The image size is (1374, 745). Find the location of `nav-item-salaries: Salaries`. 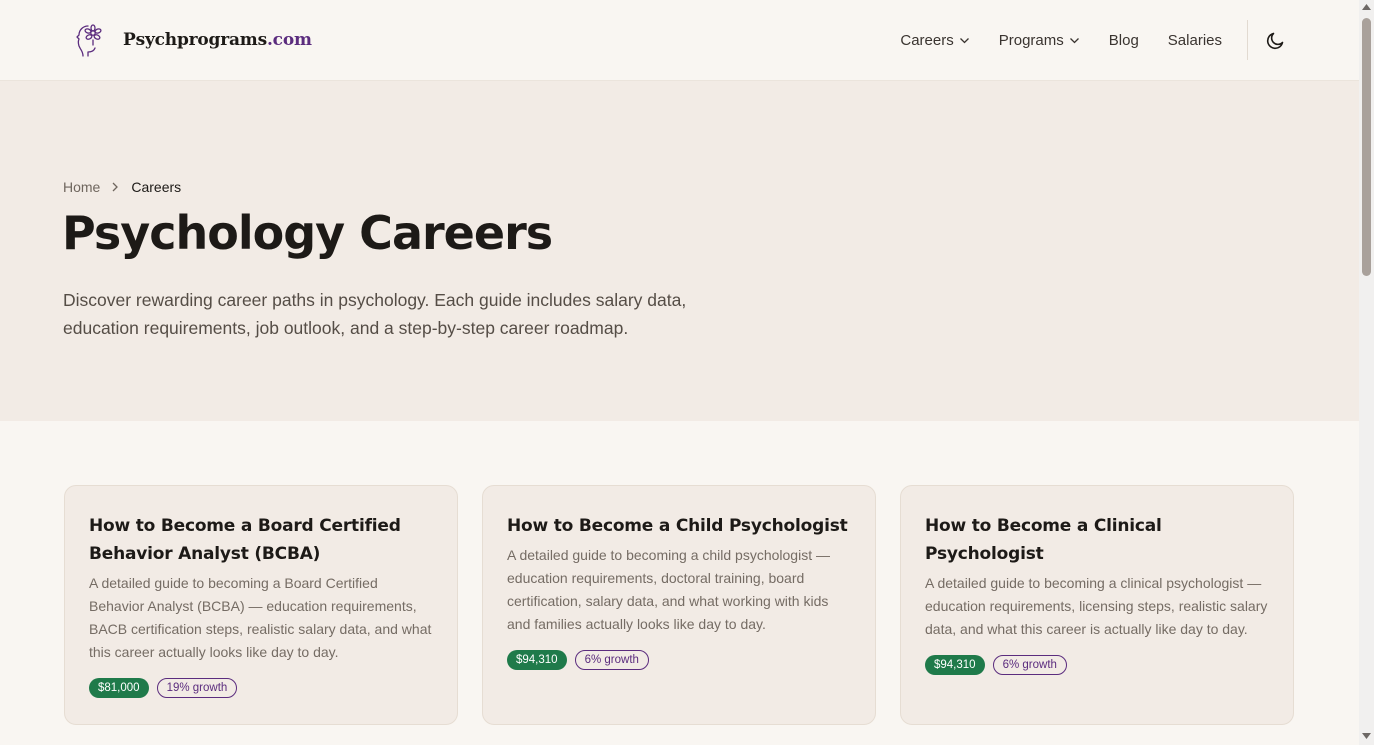

nav-item-salaries: Salaries is located at coordinates (1195, 40).